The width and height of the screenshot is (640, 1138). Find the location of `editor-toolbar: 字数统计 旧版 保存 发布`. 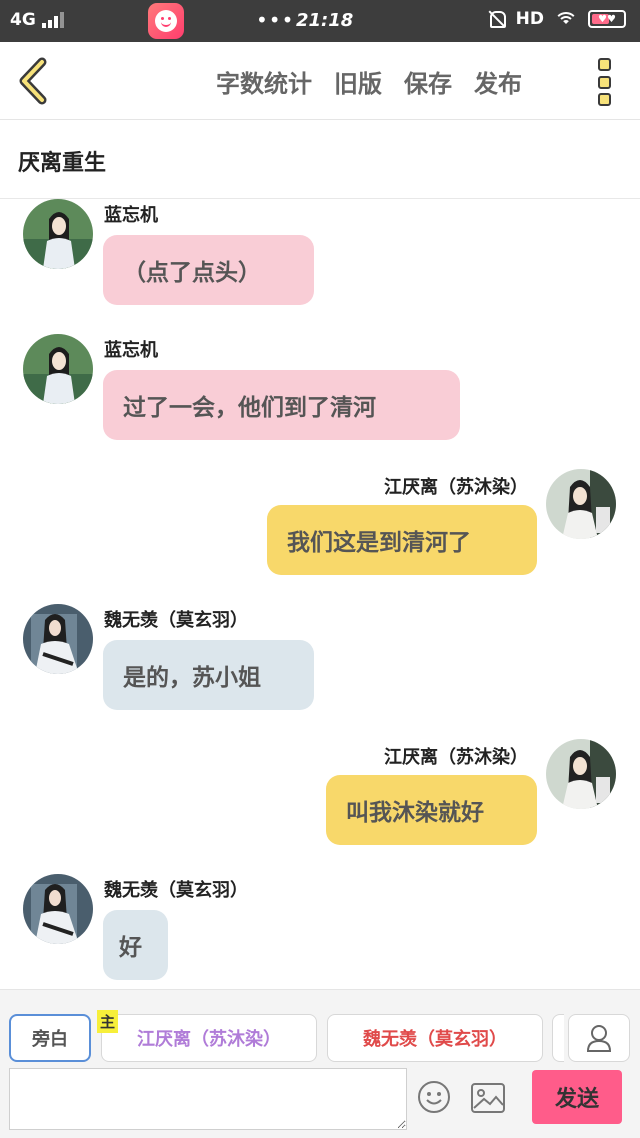

editor-toolbar: 字数统计 旧版 保存 发布 is located at coordinates (320, 81).